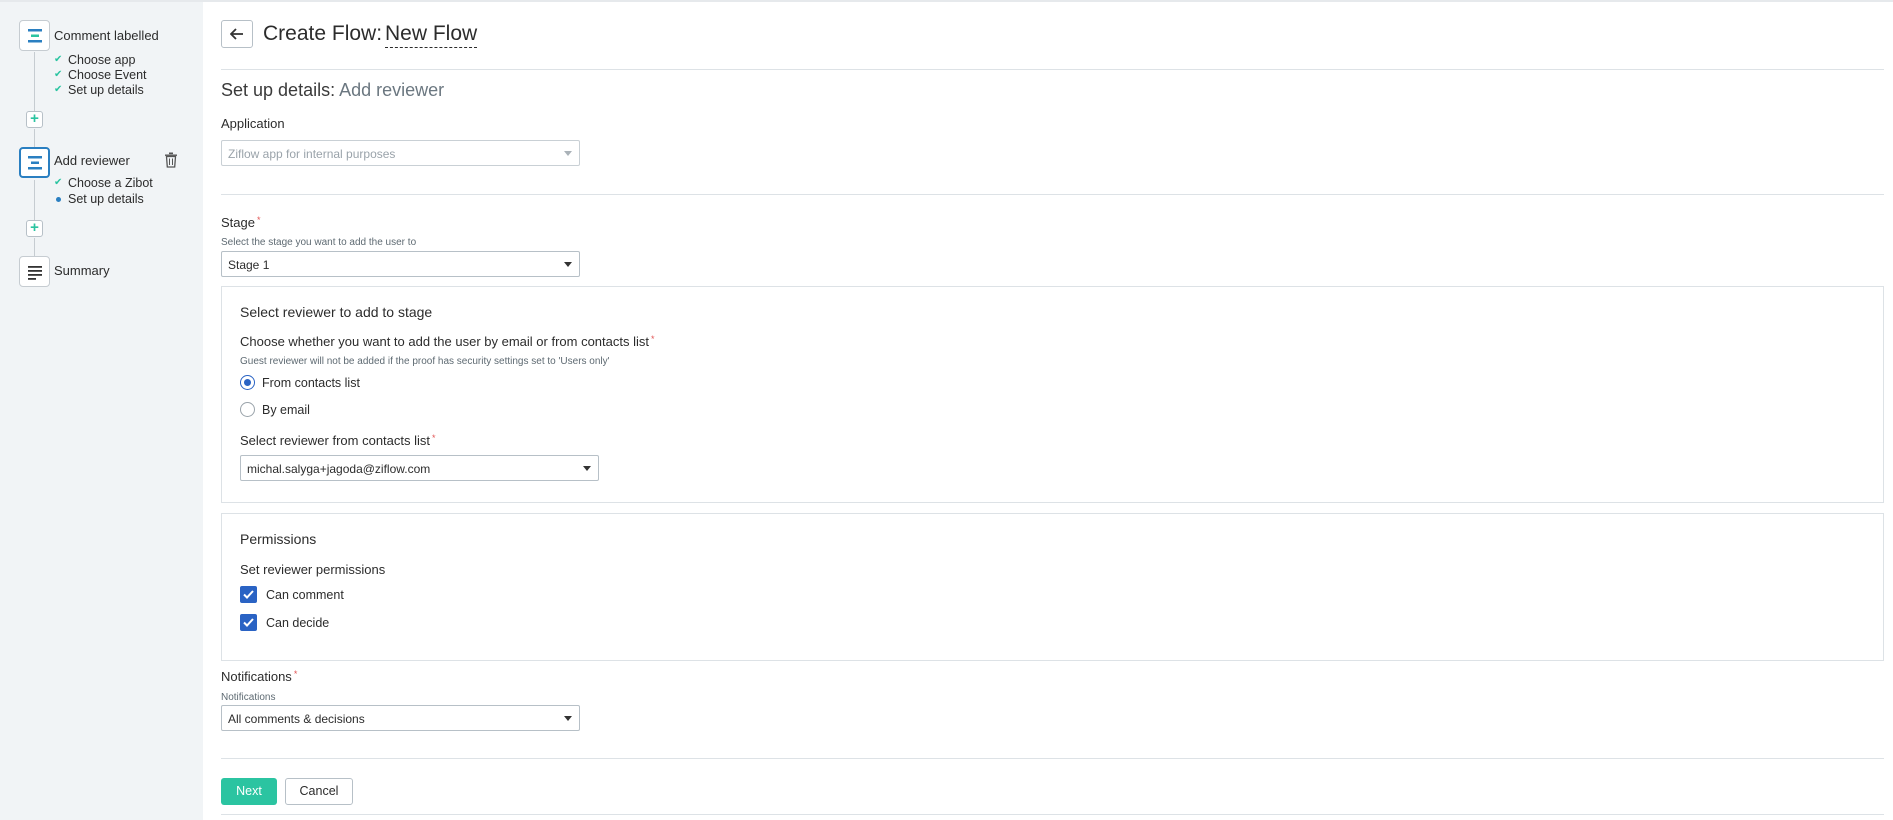 This screenshot has height=820, width=1893. What do you see at coordinates (249, 791) in the screenshot?
I see `next-button: Next` at bounding box center [249, 791].